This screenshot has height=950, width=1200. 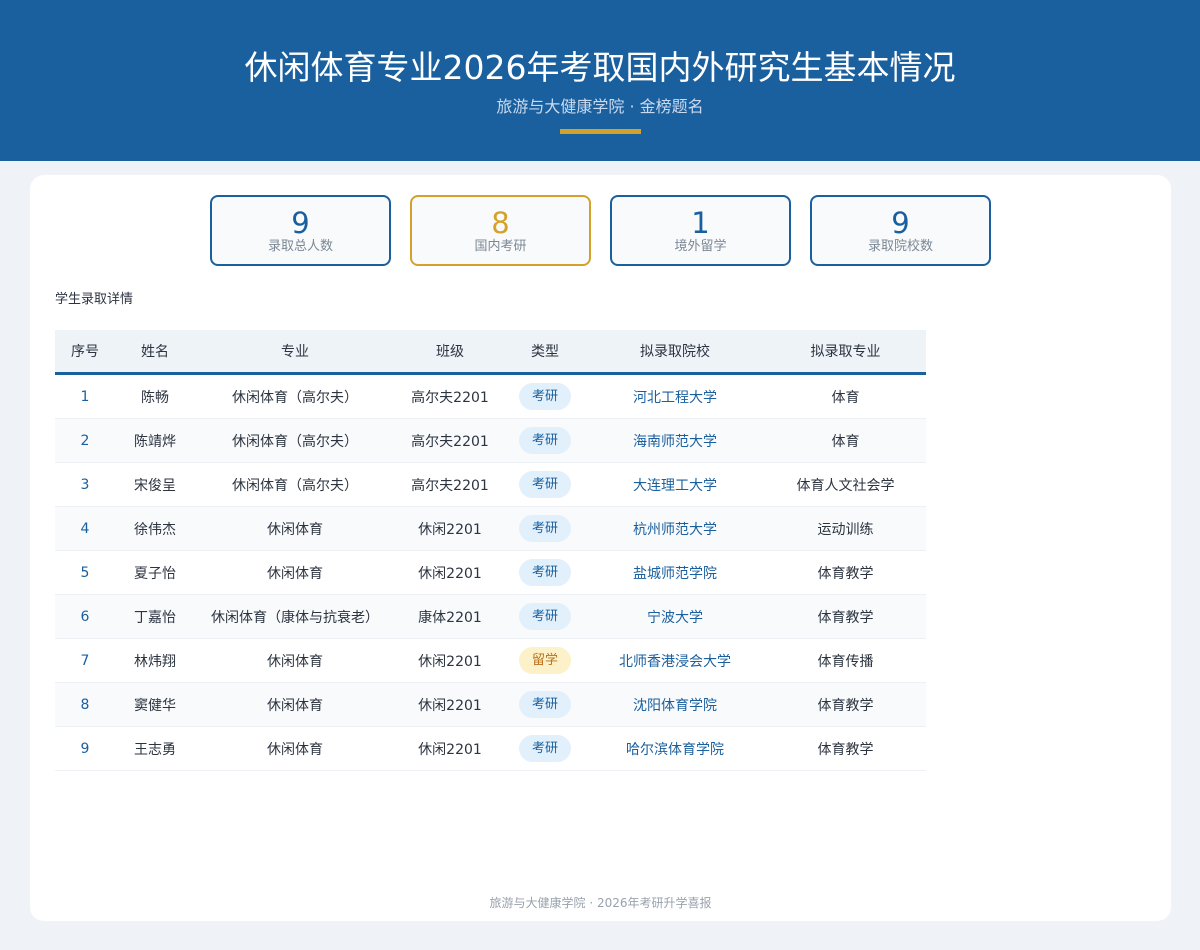 What do you see at coordinates (490, 441) in the screenshot?
I see `table-row: 2 陈靖烨 休闲体育（高尔夫） 高尔夫2201 考研 海南师范大学 体育` at bounding box center [490, 441].